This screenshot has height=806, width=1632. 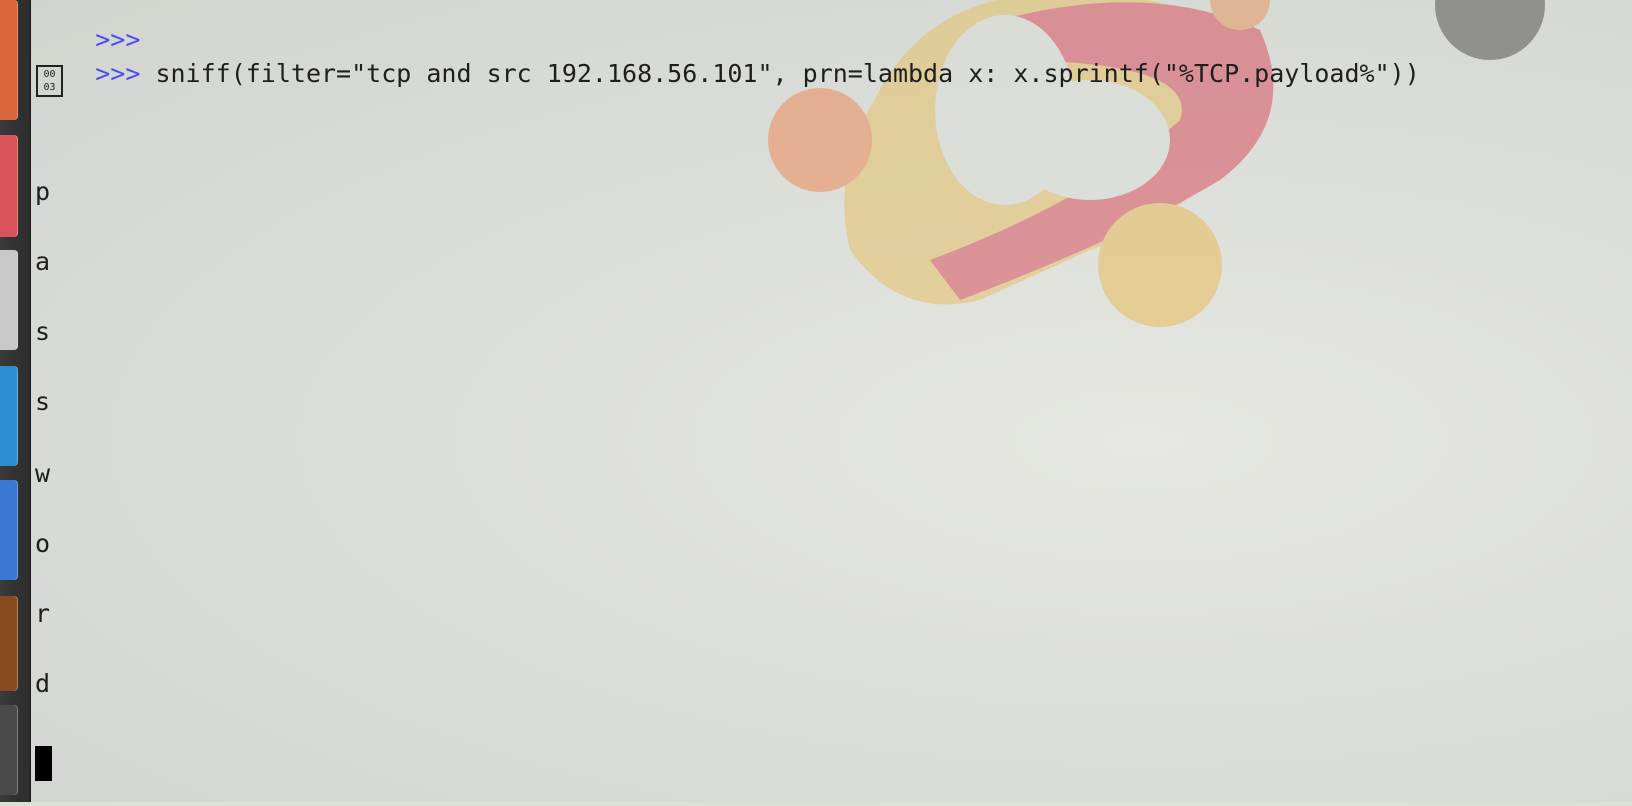 What do you see at coordinates (43, 261) in the screenshot?
I see `output-char: a` at bounding box center [43, 261].